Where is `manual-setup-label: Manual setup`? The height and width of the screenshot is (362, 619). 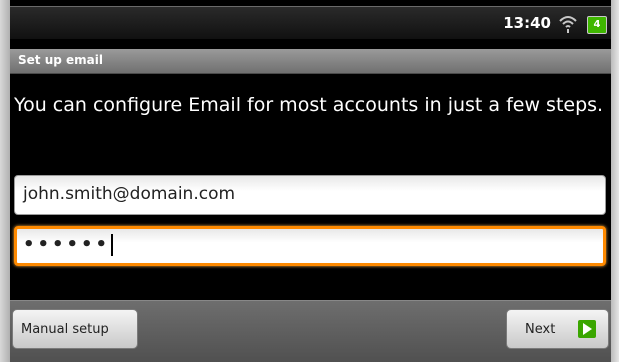 manual-setup-label: Manual setup is located at coordinates (65, 329).